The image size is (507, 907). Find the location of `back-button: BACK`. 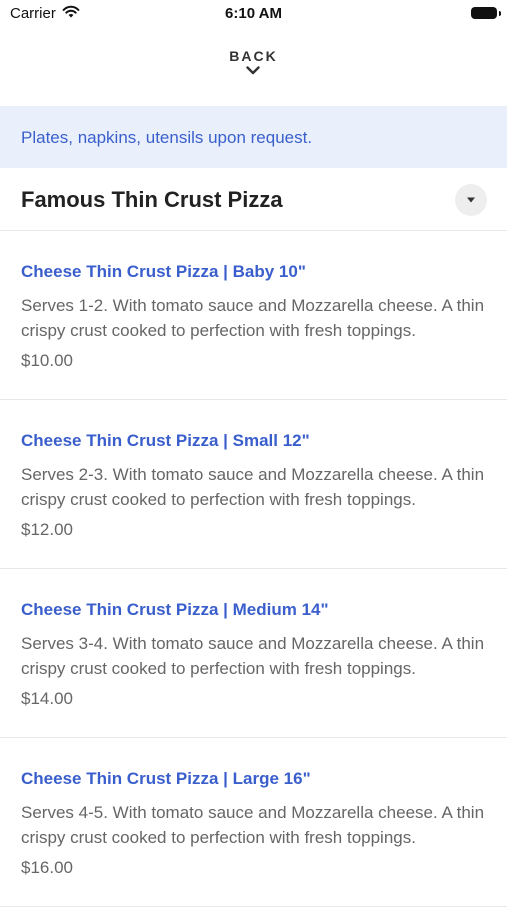

back-button: BACK is located at coordinates (253, 61).